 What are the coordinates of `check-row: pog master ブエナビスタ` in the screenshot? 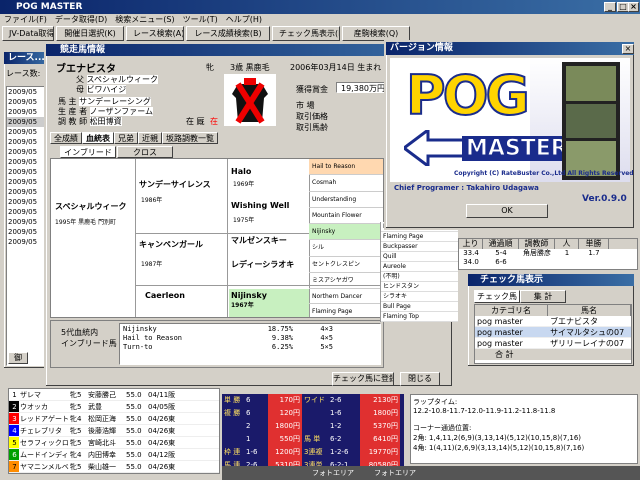 It's located at (553, 321).